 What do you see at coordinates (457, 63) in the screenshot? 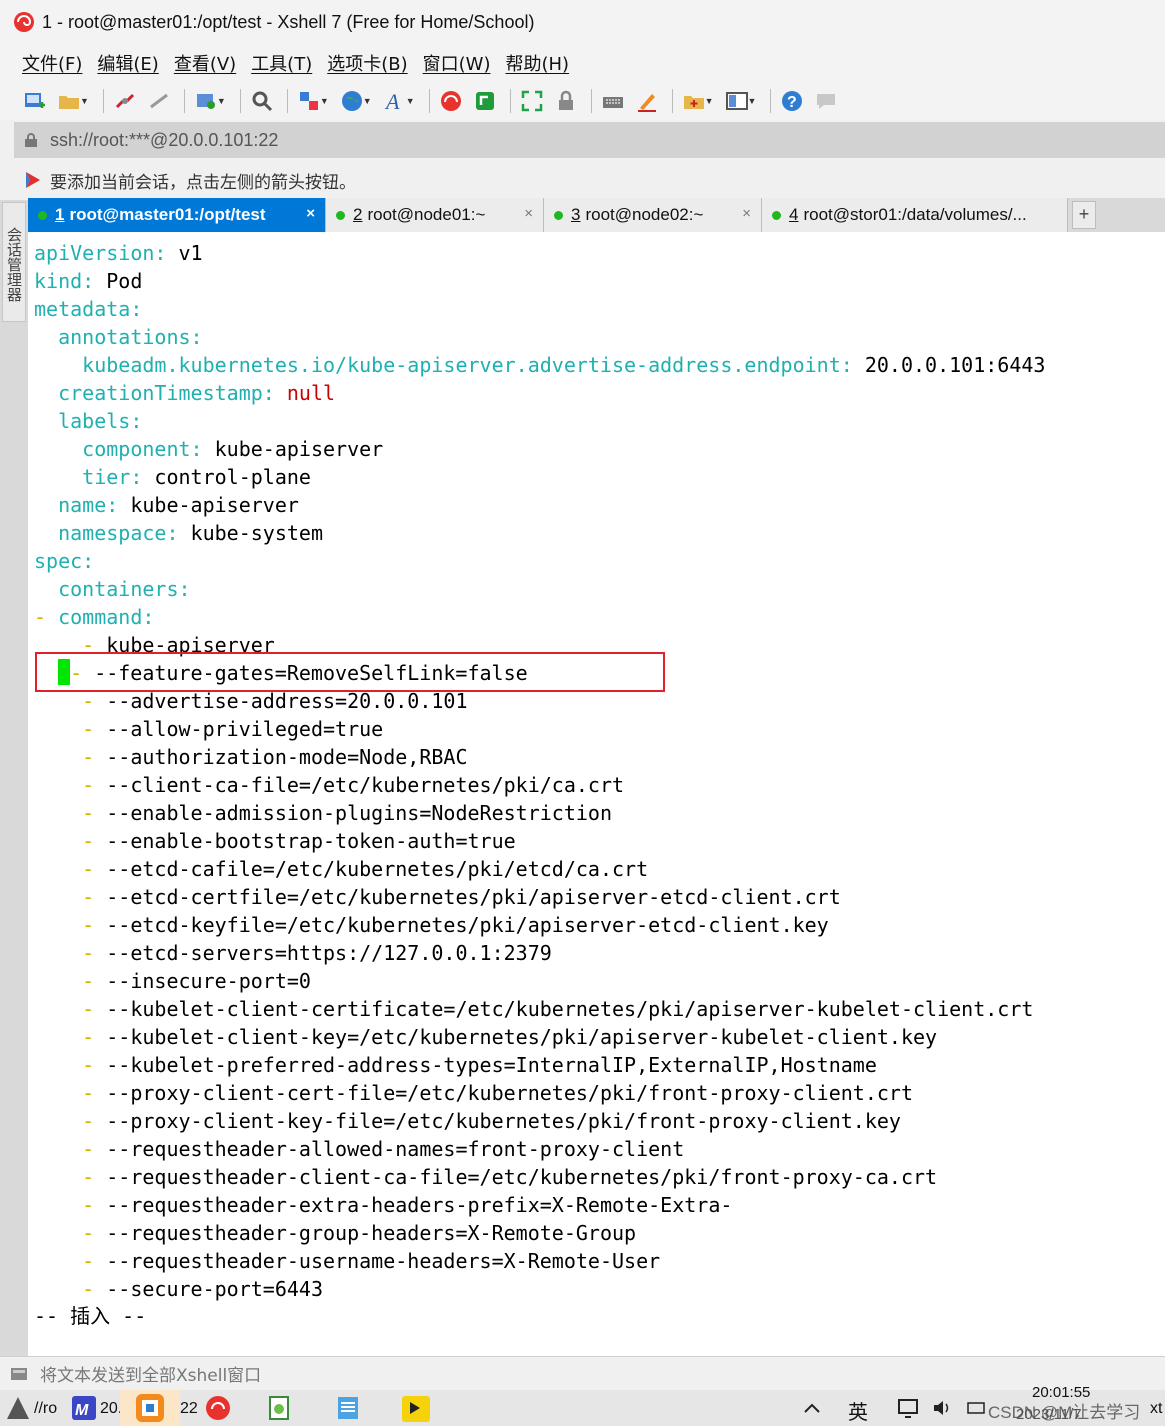
I see `menu-window: 窗口(W)` at bounding box center [457, 63].